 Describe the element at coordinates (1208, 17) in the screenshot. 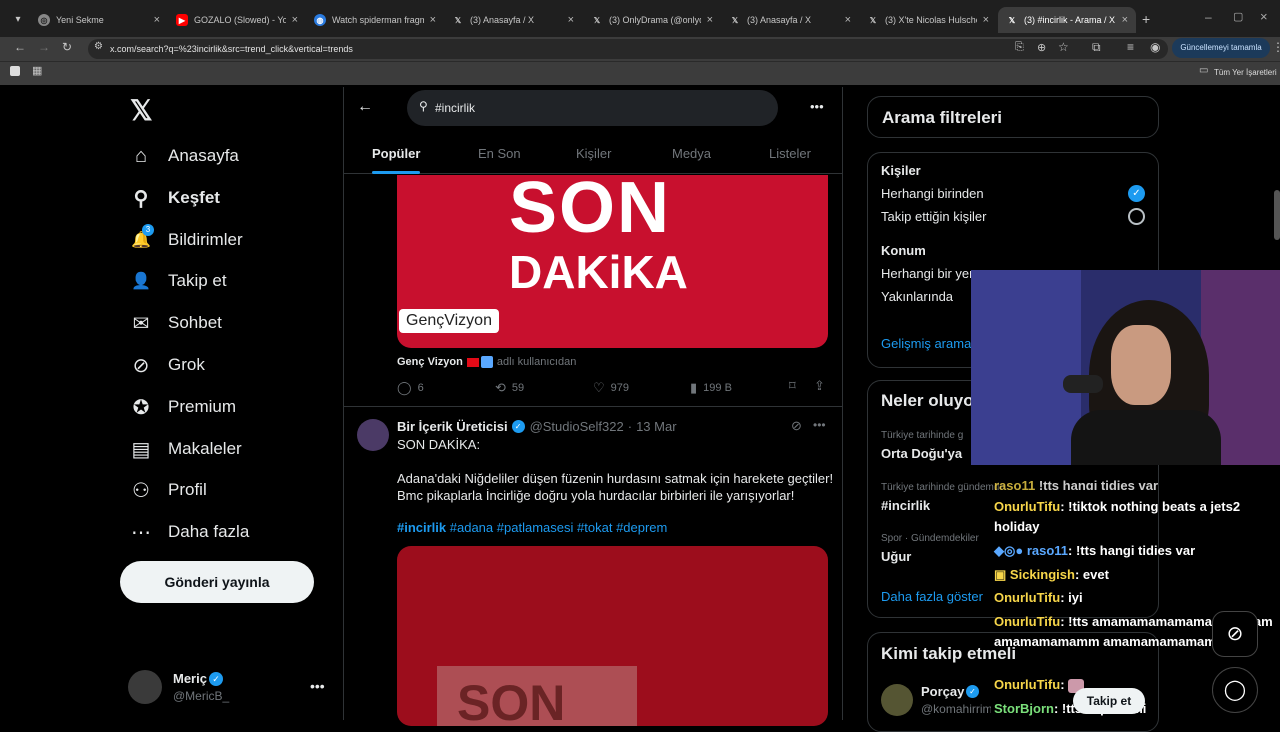

I see `minimize-icon: –` at that location.